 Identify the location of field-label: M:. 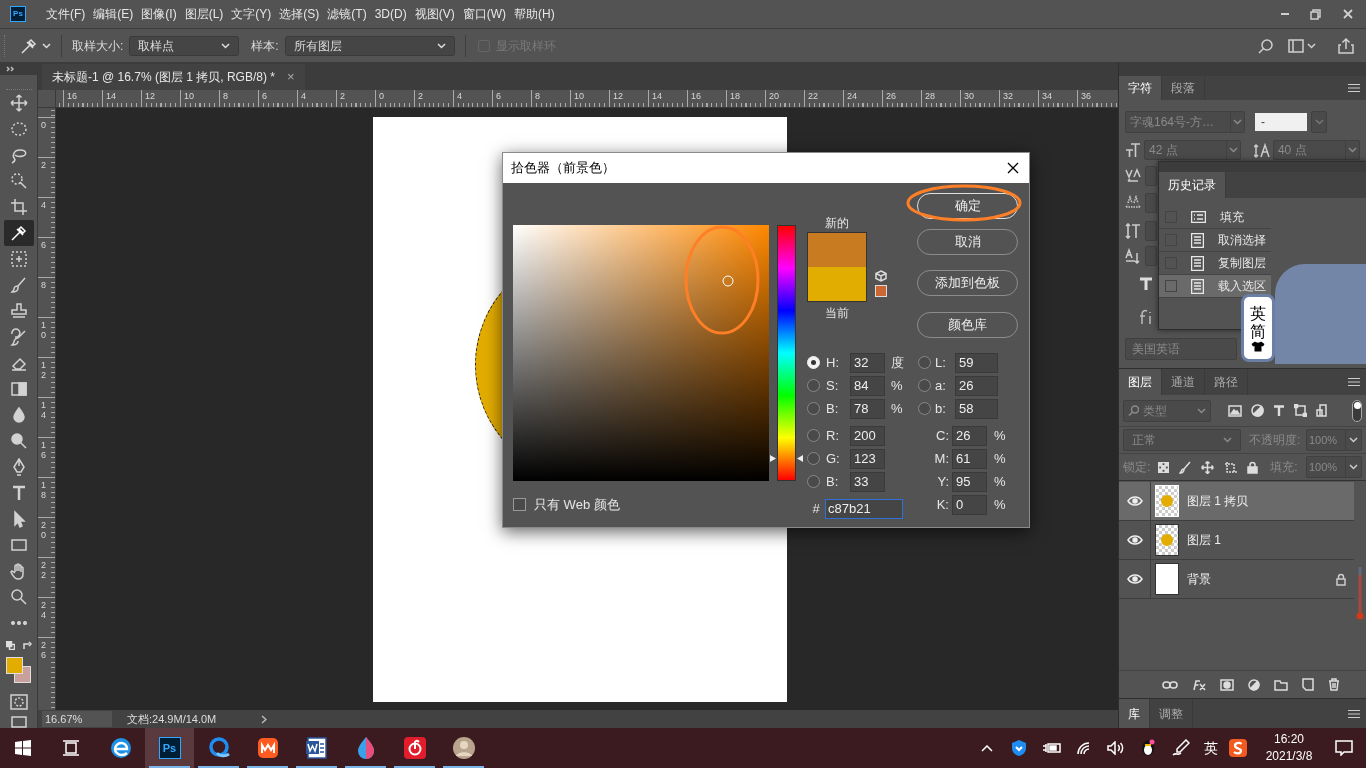
(941, 458).